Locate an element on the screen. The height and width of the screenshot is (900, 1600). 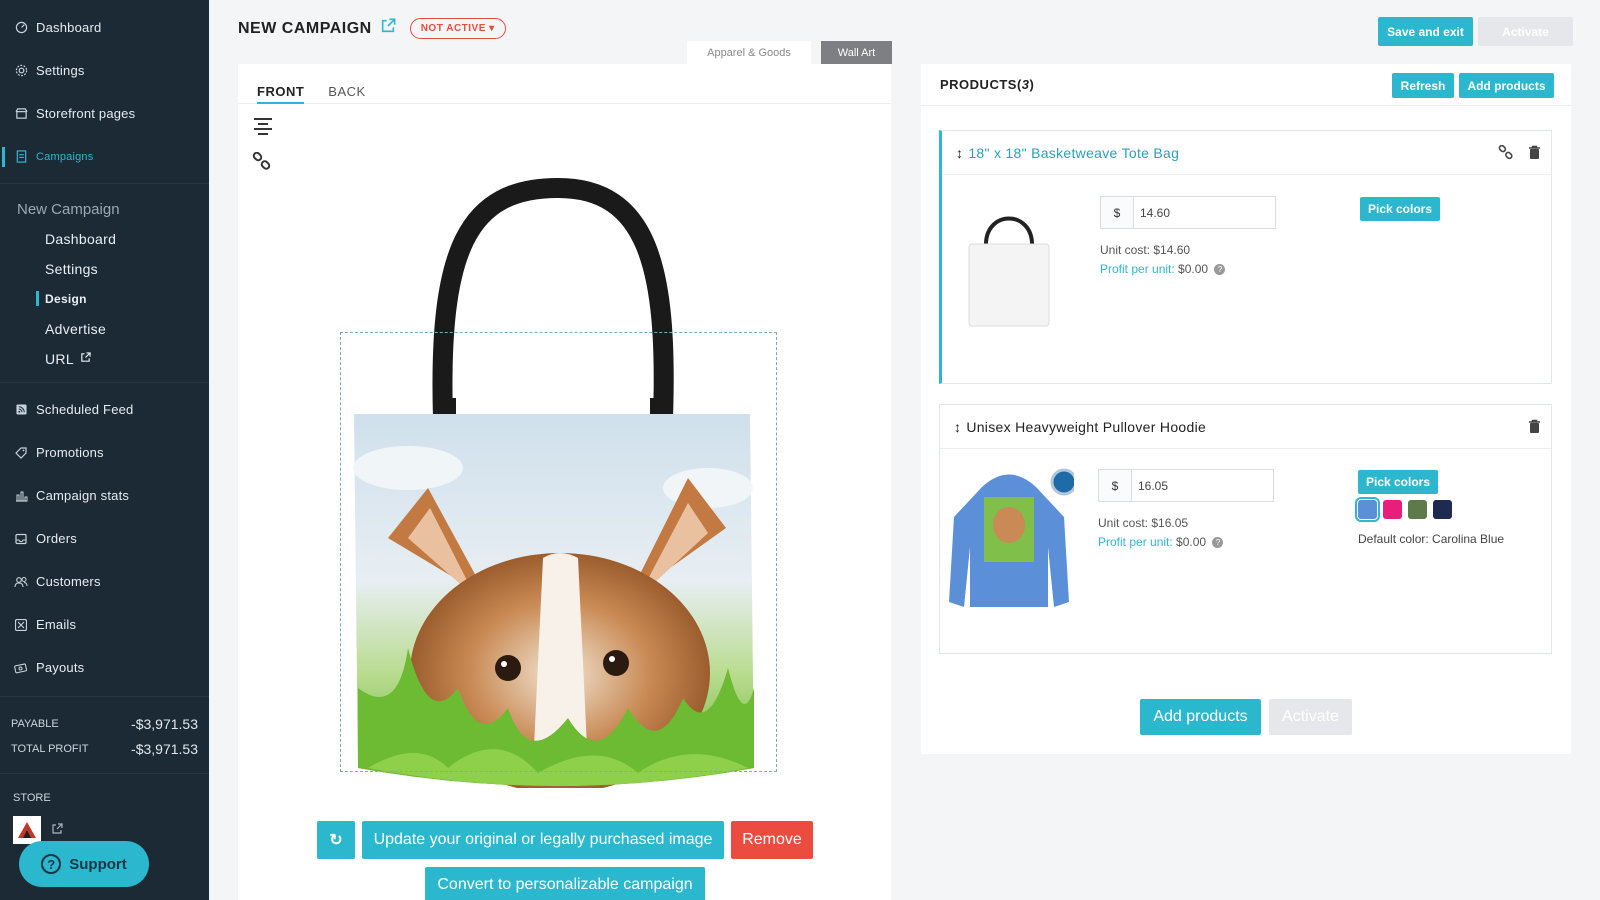
refresh-products-button: Refresh is located at coordinates (1423, 85).